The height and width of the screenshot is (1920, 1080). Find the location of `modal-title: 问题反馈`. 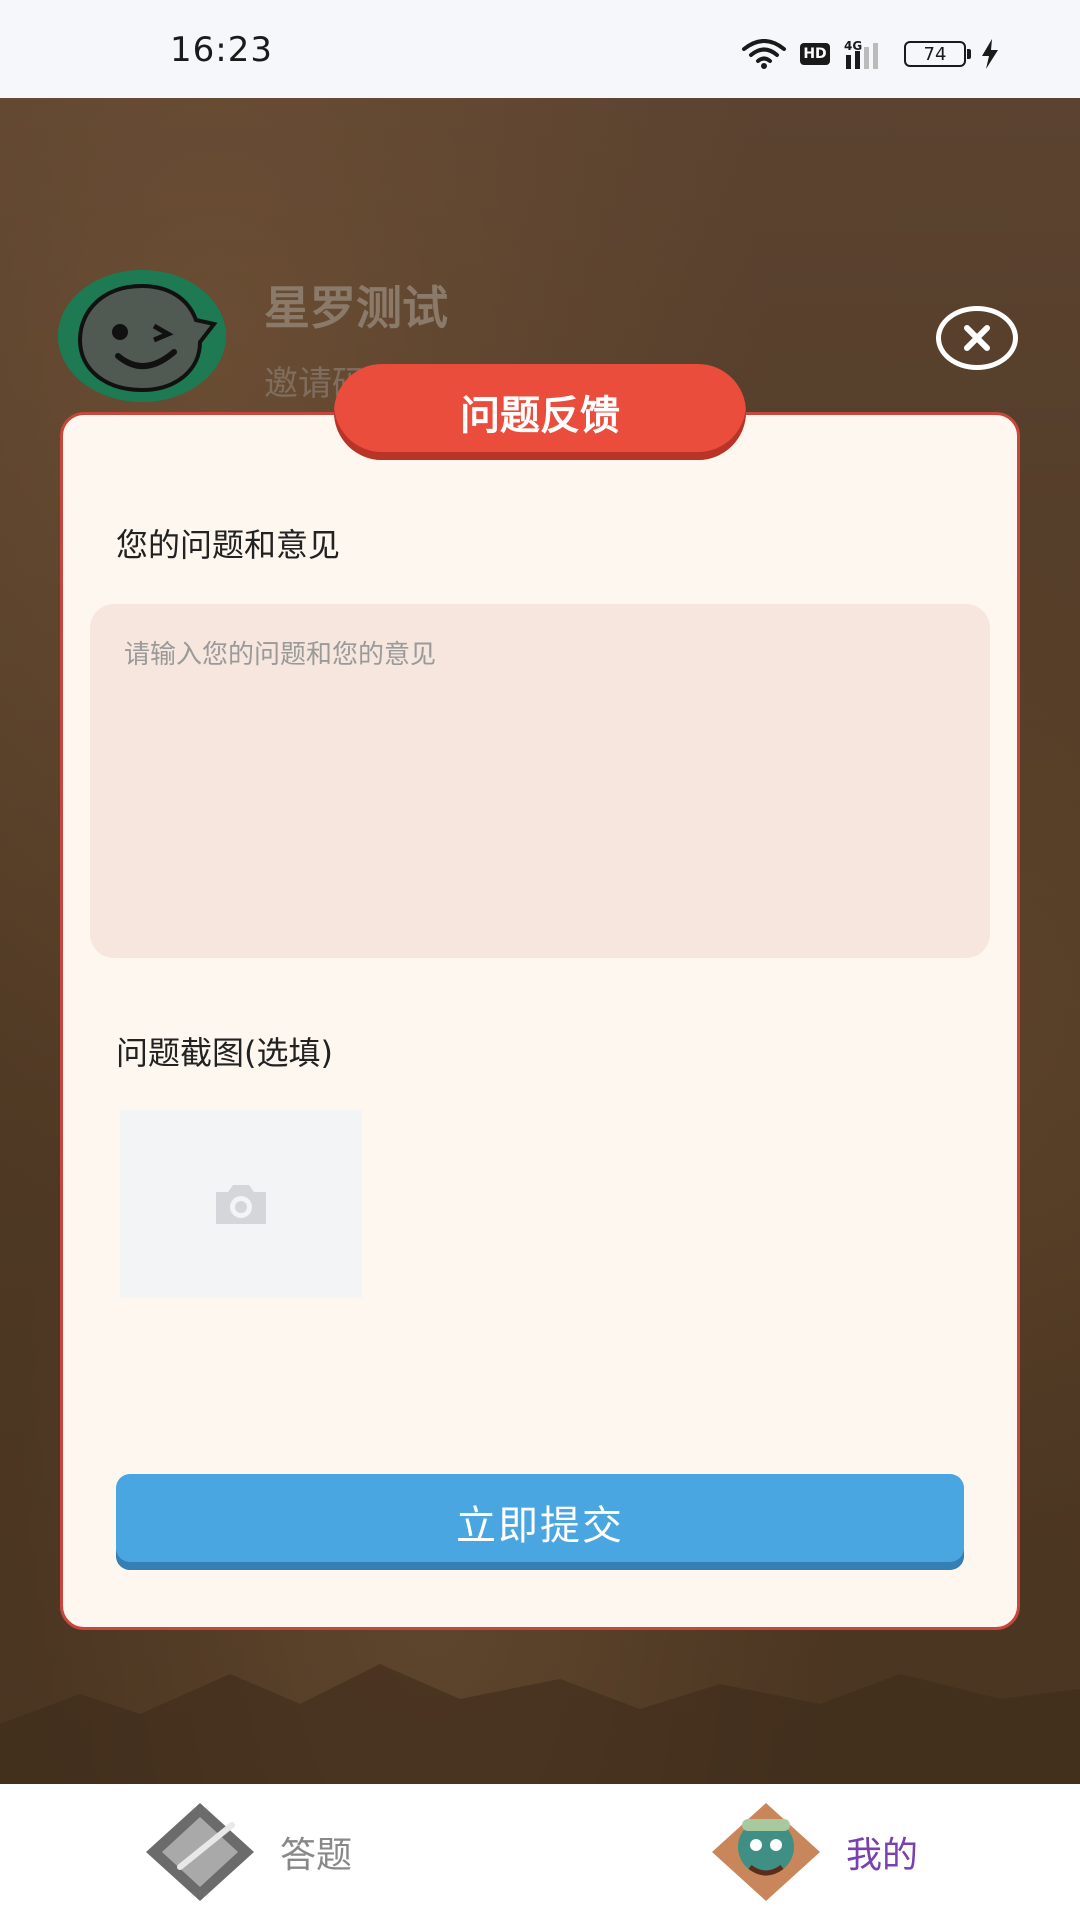

modal-title: 问题反馈 is located at coordinates (540, 412).